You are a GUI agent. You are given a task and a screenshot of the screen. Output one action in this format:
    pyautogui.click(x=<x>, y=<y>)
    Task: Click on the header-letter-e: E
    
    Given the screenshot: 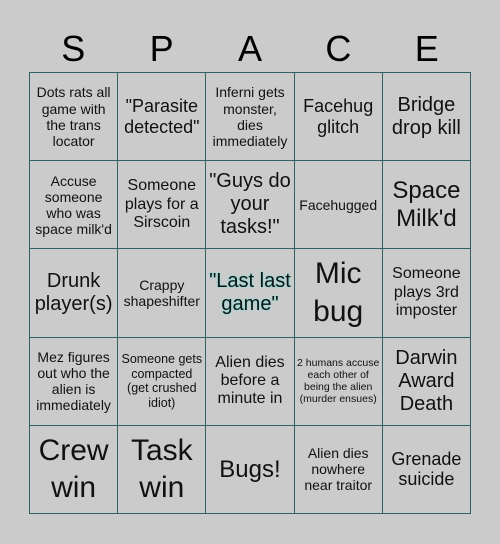 What is the action you would take?
    pyautogui.click(x=426, y=48)
    